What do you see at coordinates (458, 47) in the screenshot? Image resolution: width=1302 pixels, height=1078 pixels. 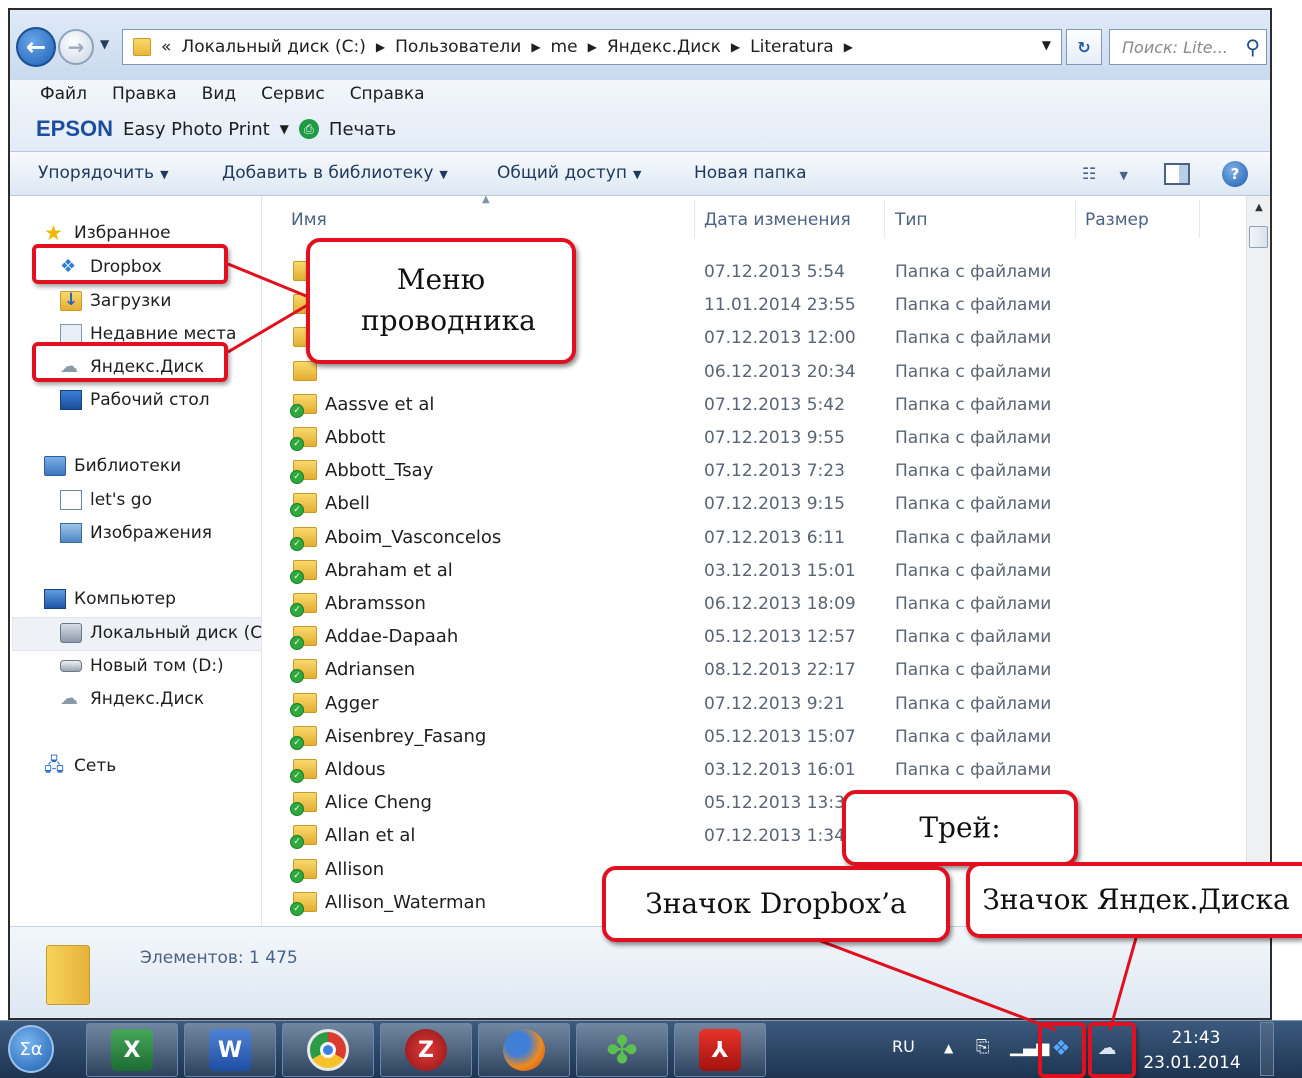 I see `path-segment: Пользователи` at bounding box center [458, 47].